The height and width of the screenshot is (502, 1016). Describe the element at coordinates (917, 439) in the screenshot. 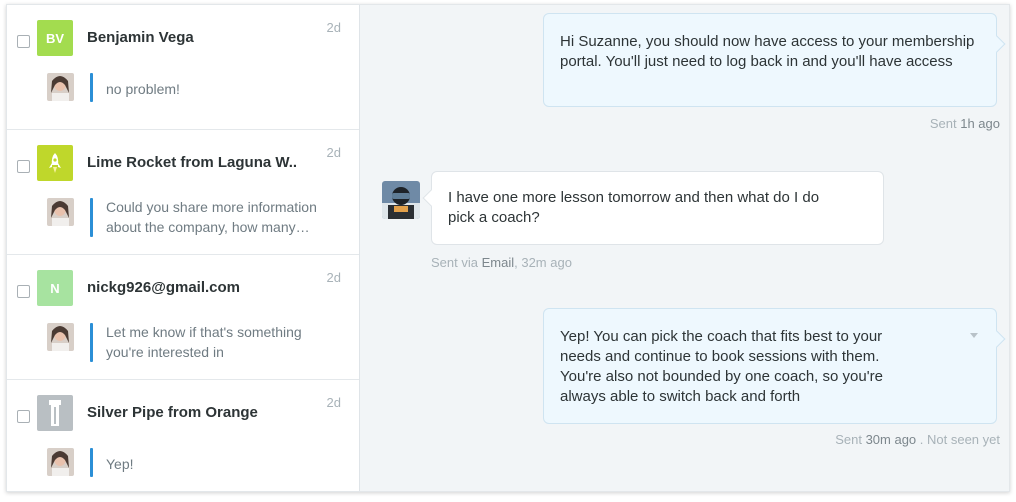

I see `message-meta: Sent 30m ago . Not seen yet` at that location.